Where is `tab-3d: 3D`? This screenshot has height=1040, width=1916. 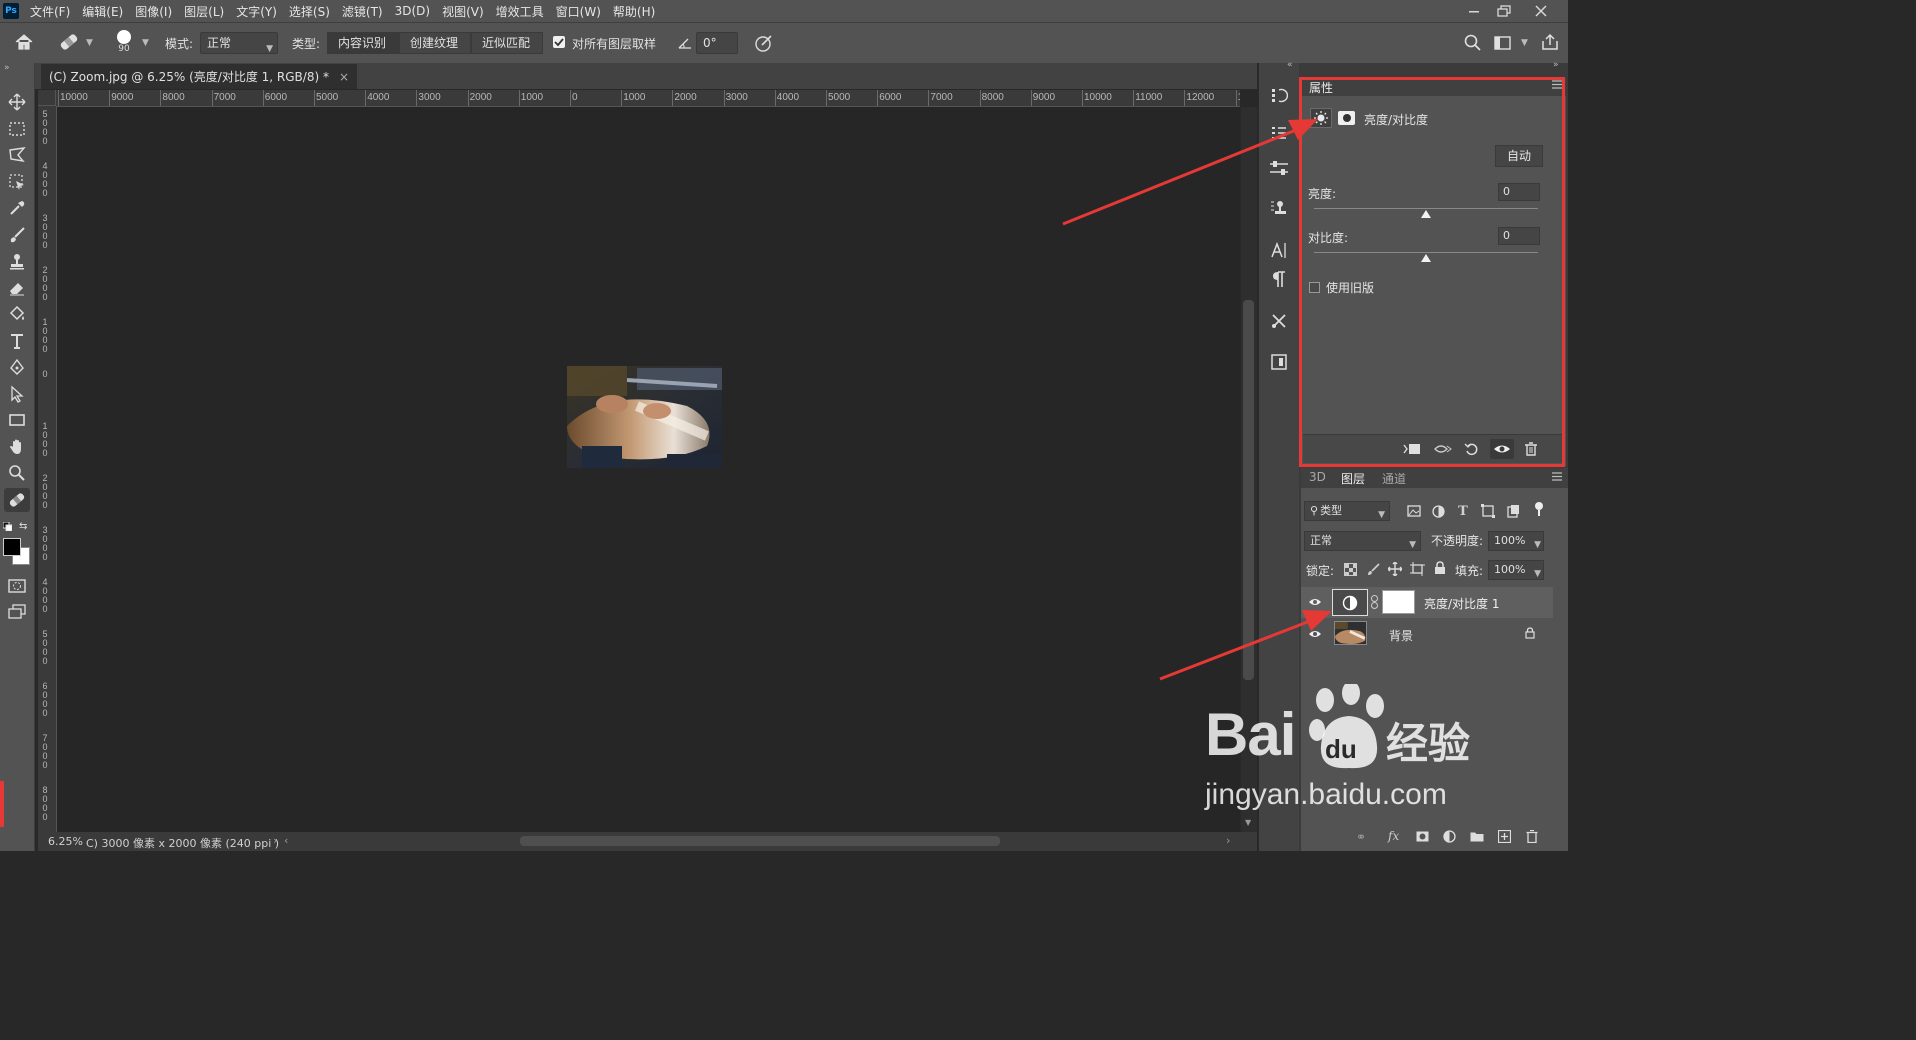
tab-3d: 3D is located at coordinates (1317, 477).